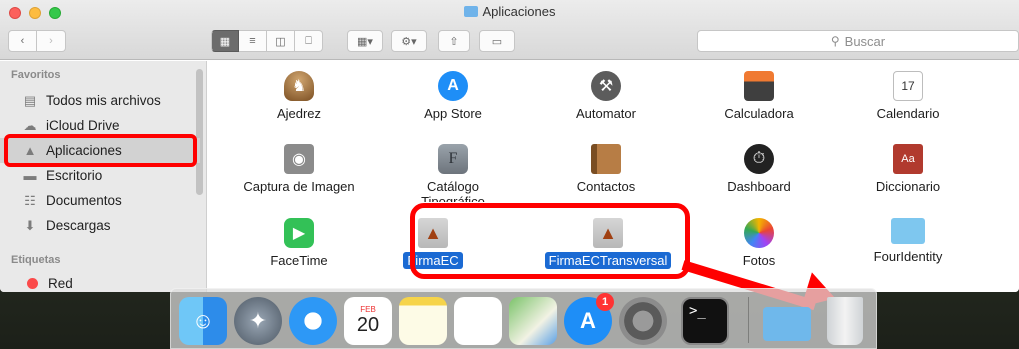  I want to click on list-icon: ≡, so click(252, 41).